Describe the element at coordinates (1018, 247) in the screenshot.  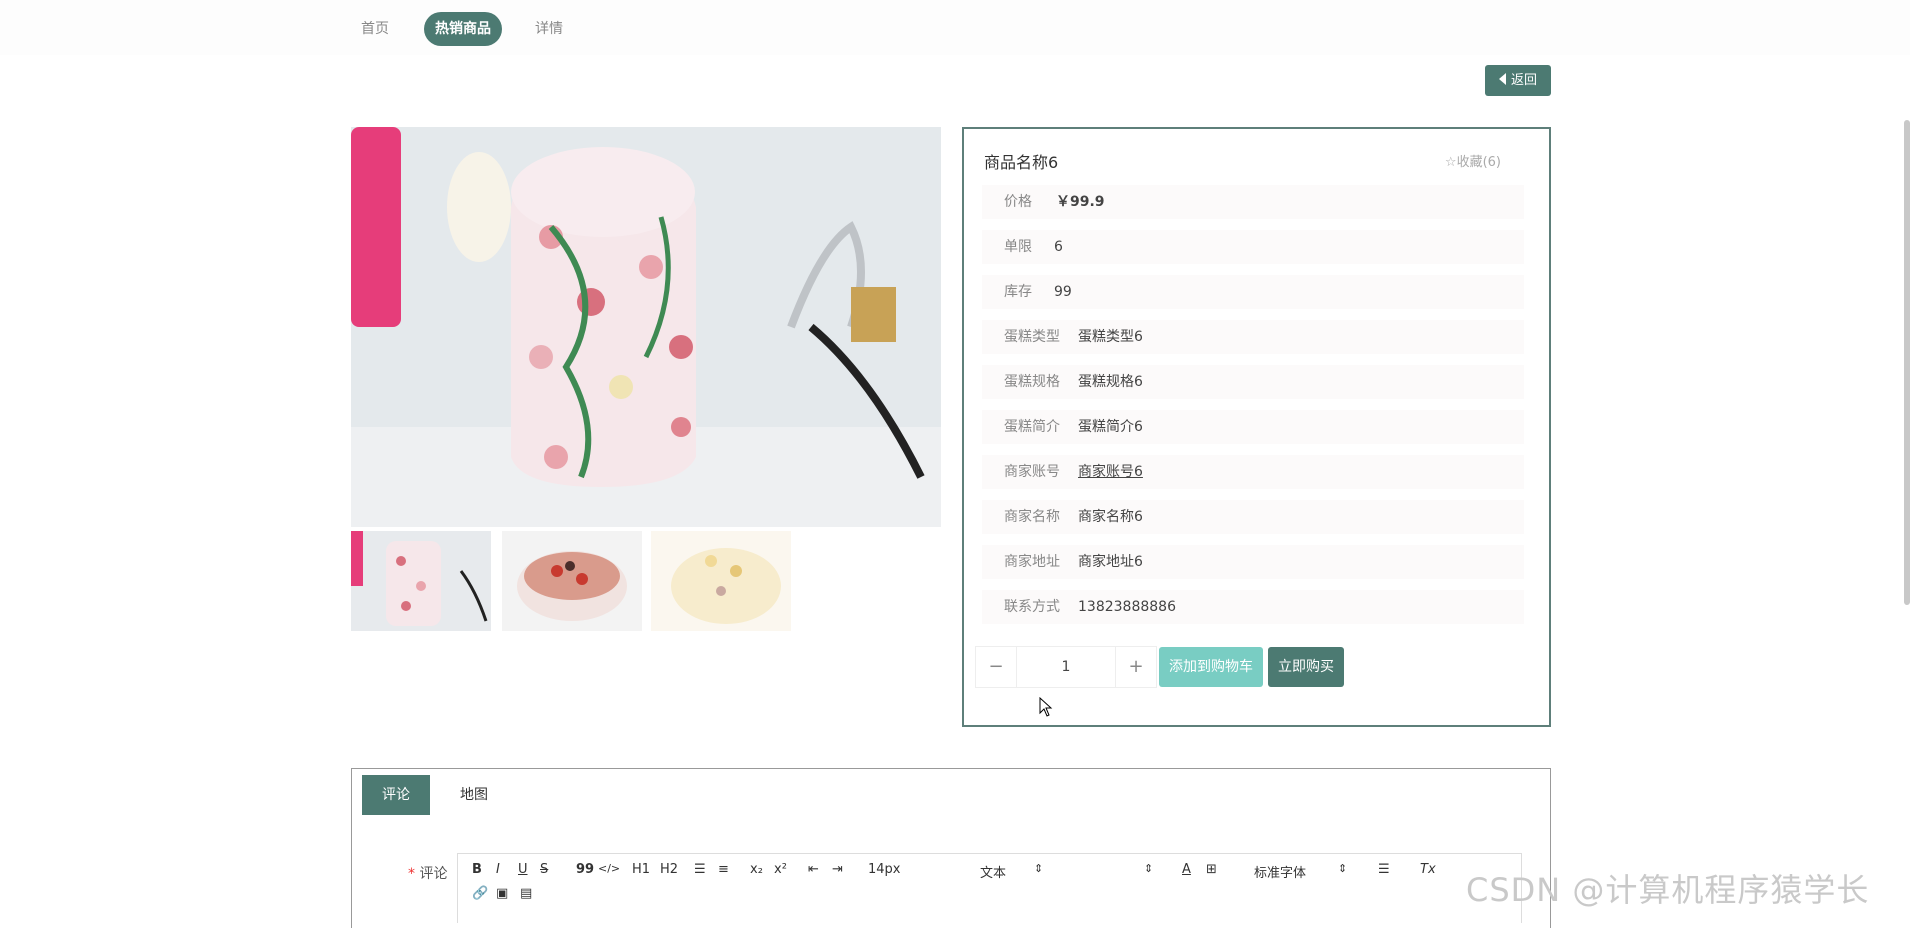
I see `limit-label: 单限` at that location.